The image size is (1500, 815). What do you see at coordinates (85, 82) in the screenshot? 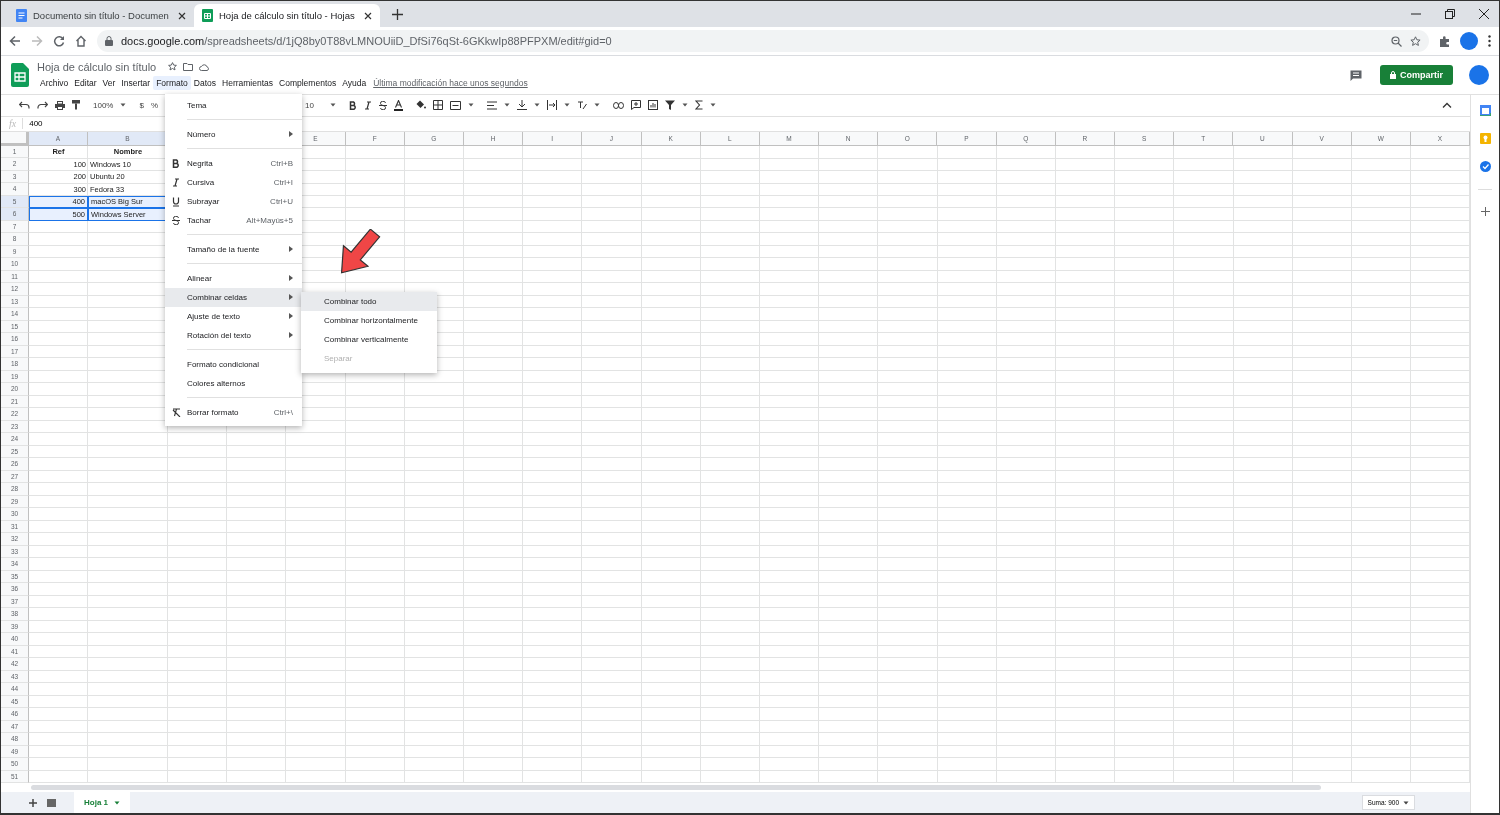
I see `menu-item: Editar` at bounding box center [85, 82].